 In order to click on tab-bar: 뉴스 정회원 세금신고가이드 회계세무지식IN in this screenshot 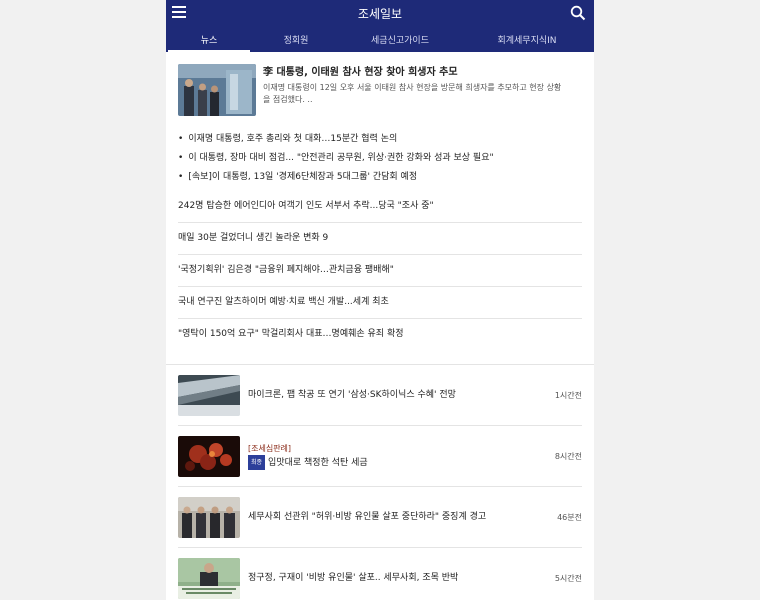, I will do `click(380, 39)`.